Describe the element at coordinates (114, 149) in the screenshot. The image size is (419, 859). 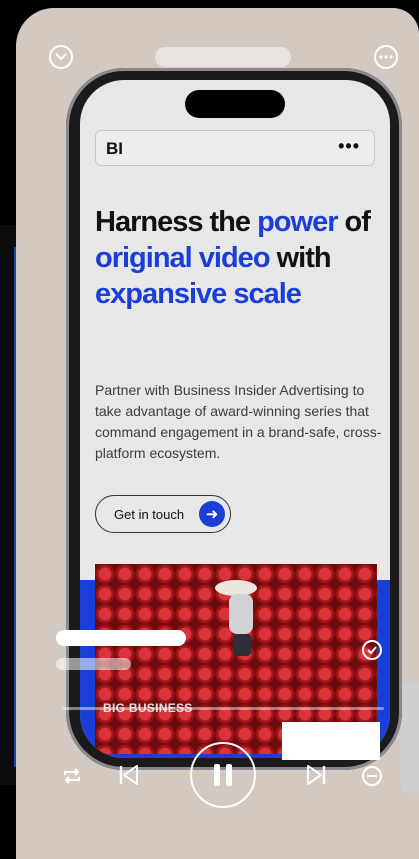
I see `site-logo: BI` at that location.